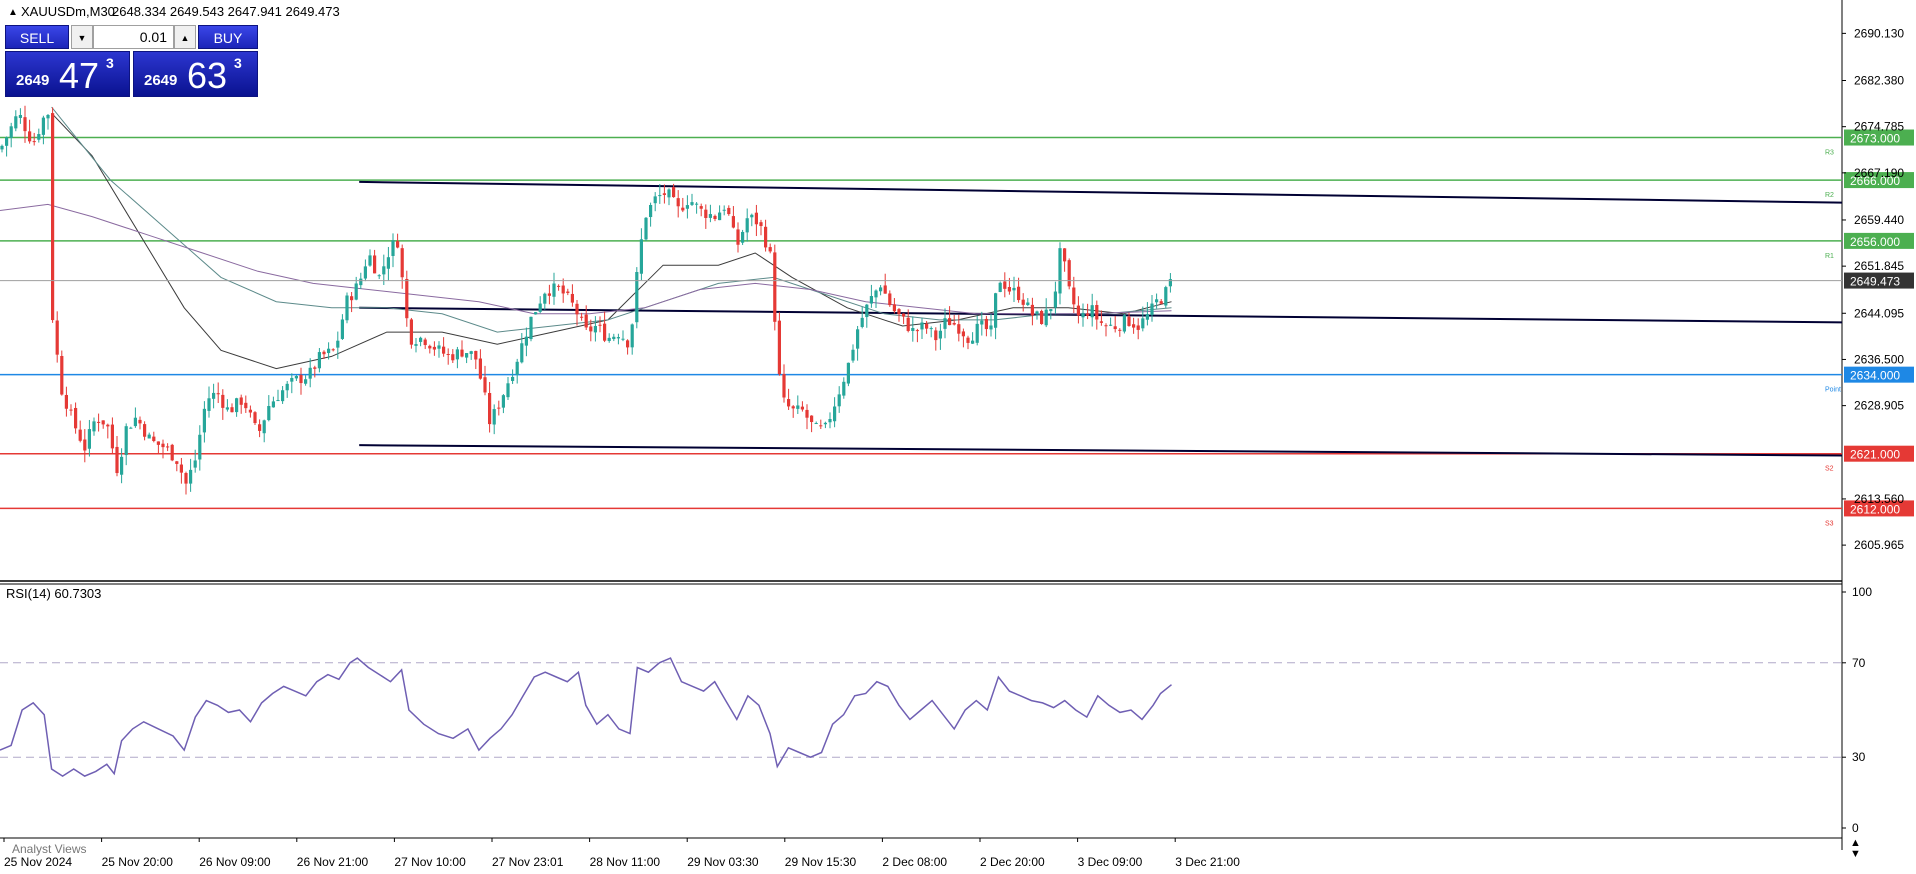  What do you see at coordinates (821, 862) in the screenshot?
I see `time-tick-label: 29 Nov 15:30` at bounding box center [821, 862].